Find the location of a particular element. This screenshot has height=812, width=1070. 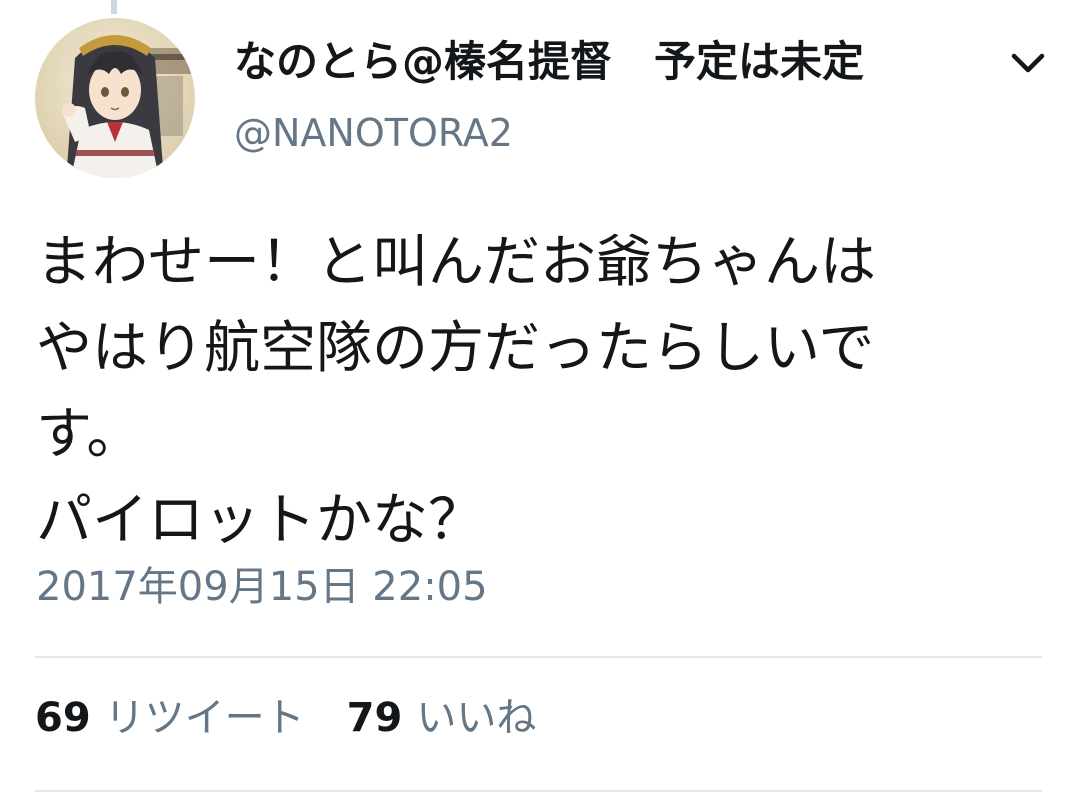

tweet-text-line: まわせー！と叫んだお爺ちゃんは is located at coordinates (456, 262).